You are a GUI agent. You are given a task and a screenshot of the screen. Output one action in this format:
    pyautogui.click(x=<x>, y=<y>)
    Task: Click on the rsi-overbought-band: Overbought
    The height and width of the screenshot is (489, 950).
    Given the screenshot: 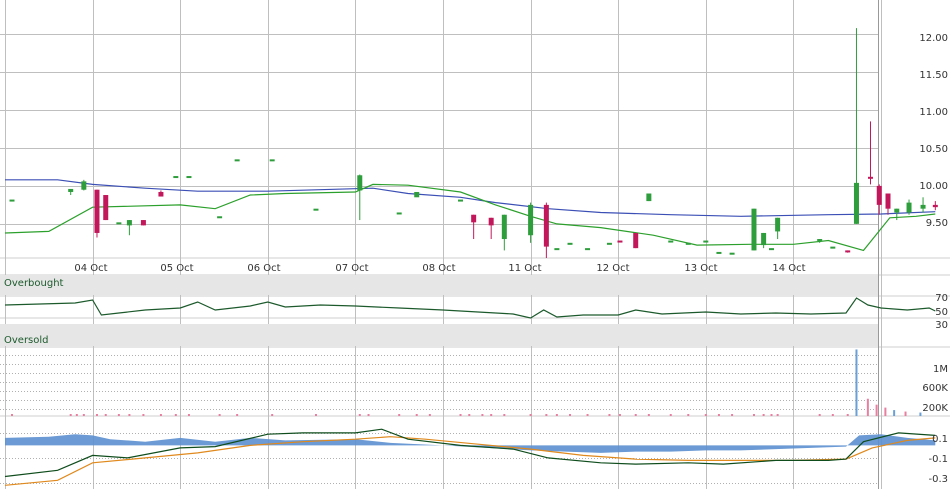 What is the action you would take?
    pyautogui.click(x=439, y=285)
    